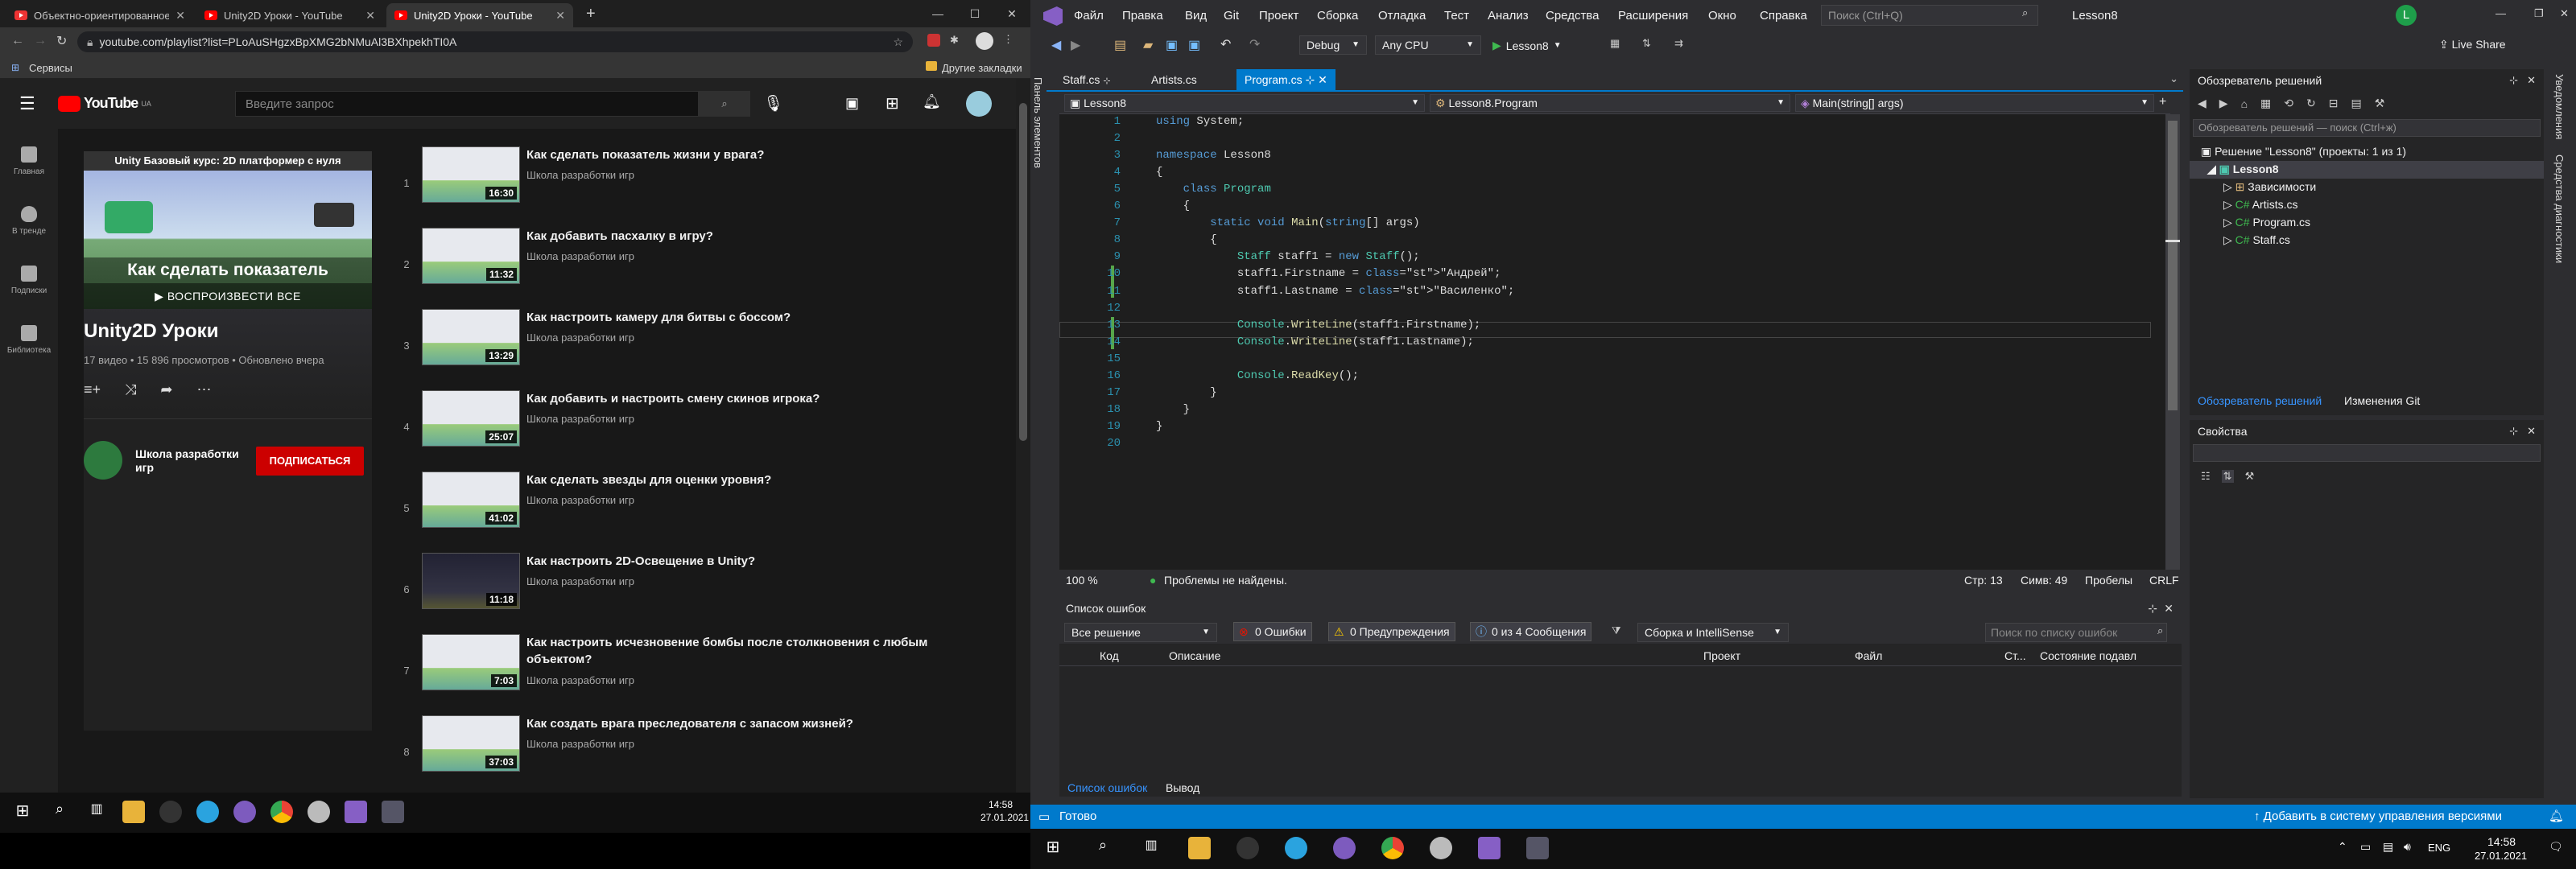 The height and width of the screenshot is (869, 2576). I want to click on apps-icon: ⊞, so click(15, 67).